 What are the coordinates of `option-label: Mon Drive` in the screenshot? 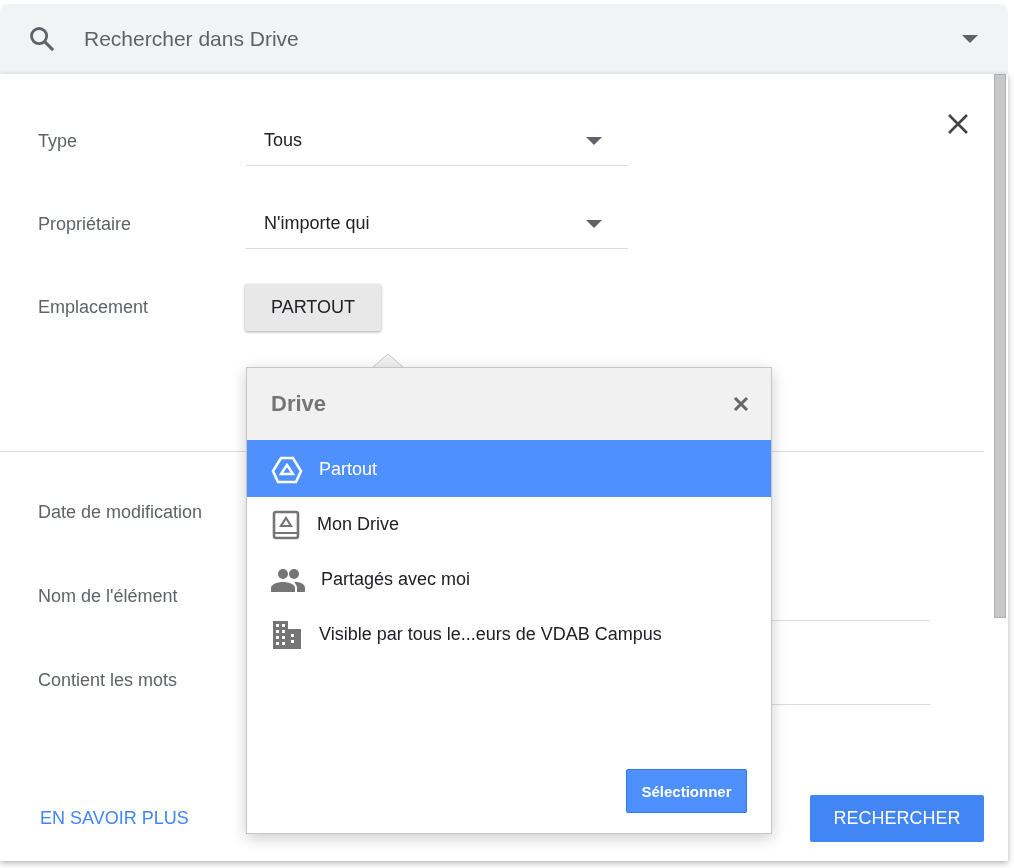 It's located at (358, 524).